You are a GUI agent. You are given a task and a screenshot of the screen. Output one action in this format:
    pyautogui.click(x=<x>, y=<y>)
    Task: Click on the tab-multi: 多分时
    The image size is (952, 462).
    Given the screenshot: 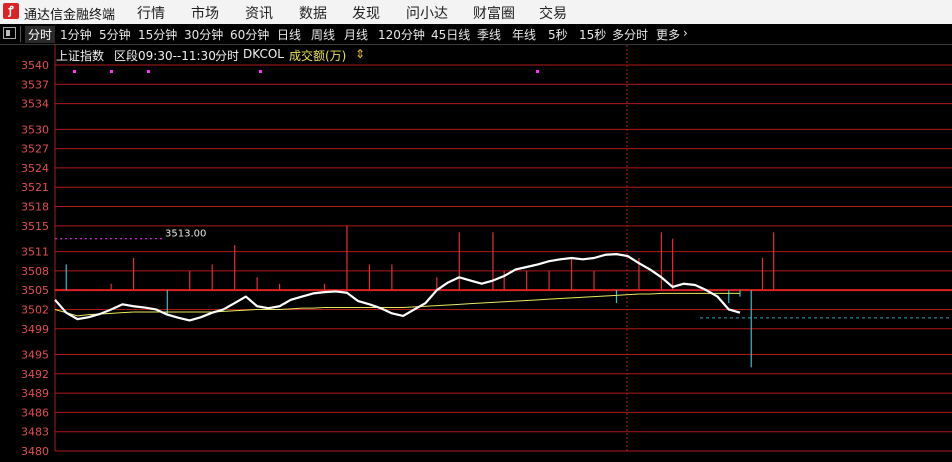 What is the action you would take?
    pyautogui.click(x=630, y=34)
    